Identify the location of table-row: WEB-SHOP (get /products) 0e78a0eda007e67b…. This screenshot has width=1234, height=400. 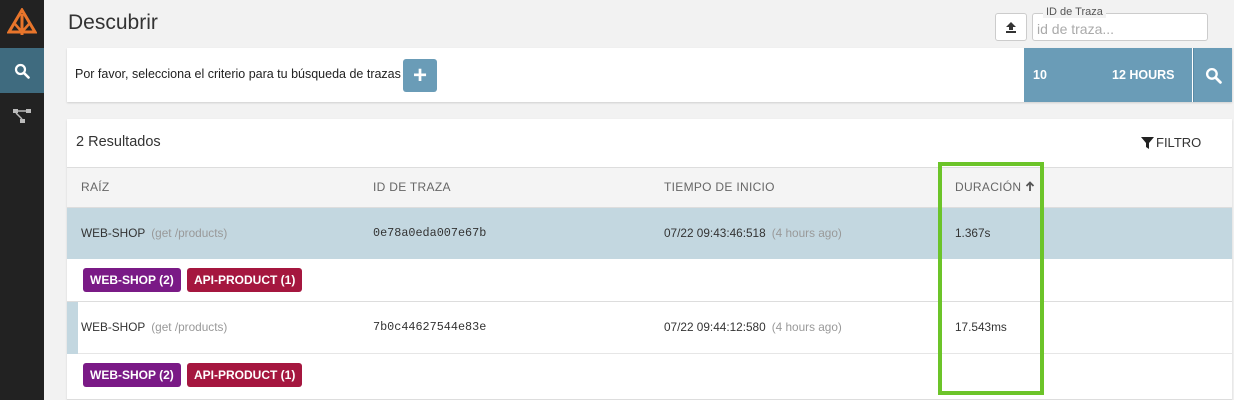
(649, 233).